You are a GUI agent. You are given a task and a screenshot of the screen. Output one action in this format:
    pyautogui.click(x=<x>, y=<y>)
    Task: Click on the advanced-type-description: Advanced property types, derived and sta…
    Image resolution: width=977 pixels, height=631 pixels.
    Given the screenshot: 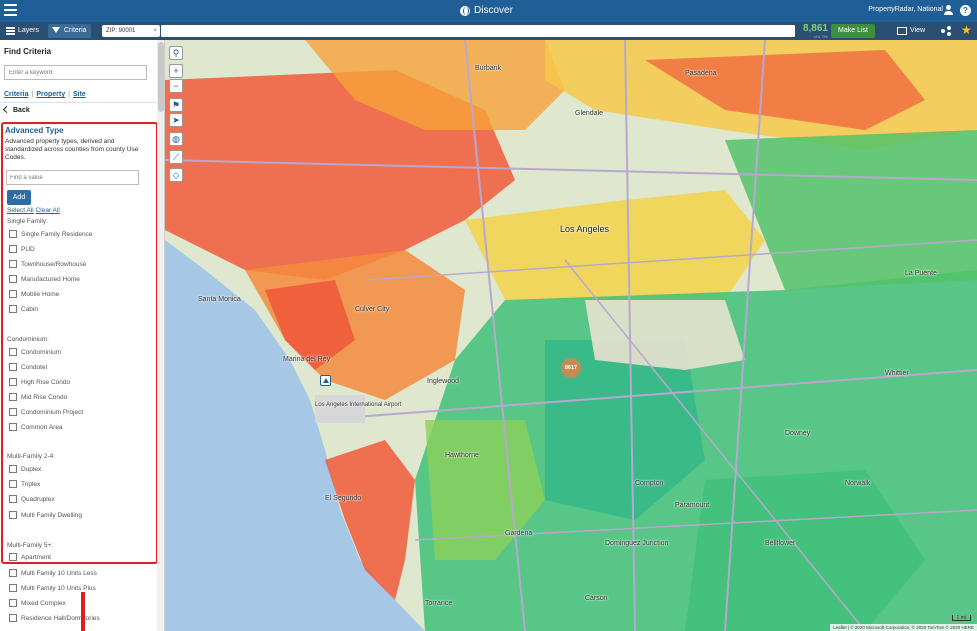 What is the action you would take?
    pyautogui.click(x=72, y=149)
    